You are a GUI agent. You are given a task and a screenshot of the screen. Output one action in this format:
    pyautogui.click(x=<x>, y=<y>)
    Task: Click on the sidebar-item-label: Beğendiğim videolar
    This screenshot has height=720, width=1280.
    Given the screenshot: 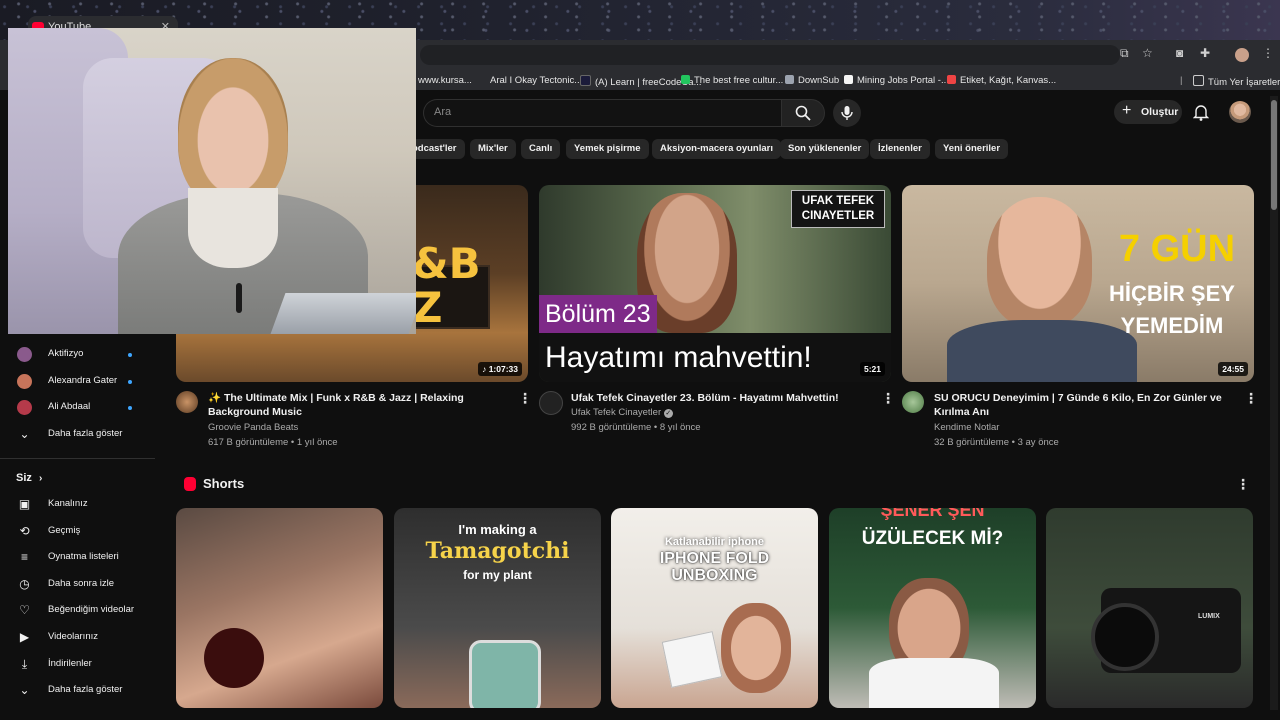 What is the action you would take?
    pyautogui.click(x=91, y=609)
    